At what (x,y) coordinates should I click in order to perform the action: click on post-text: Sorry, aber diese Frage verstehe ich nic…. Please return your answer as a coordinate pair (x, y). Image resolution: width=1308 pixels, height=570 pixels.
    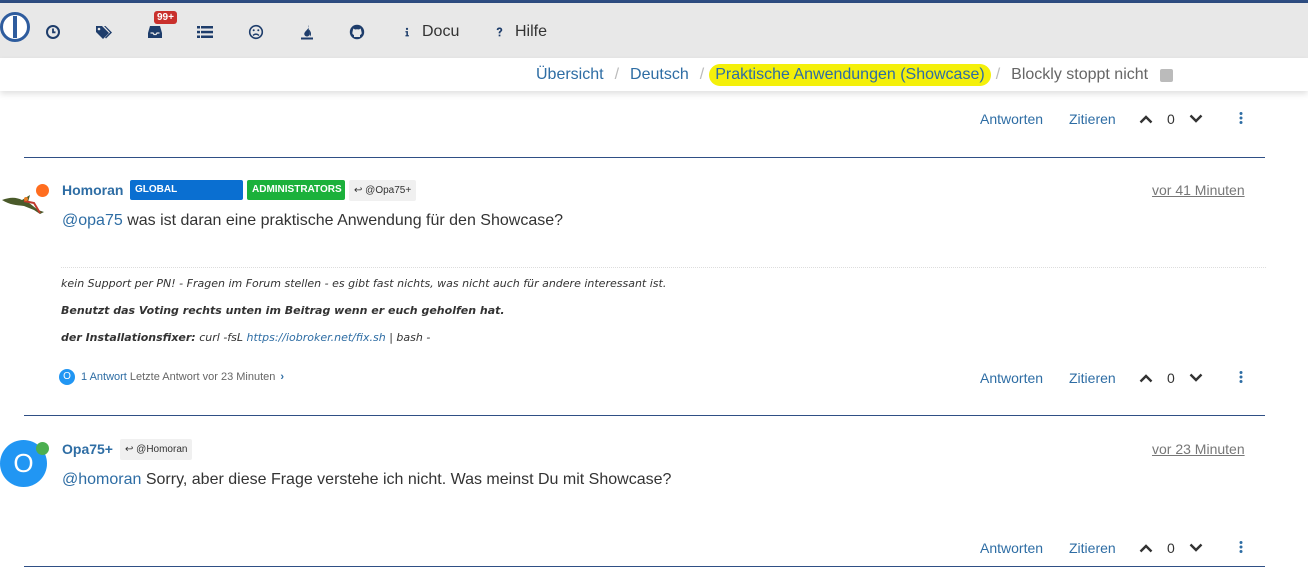
    Looking at the image, I should click on (408, 479).